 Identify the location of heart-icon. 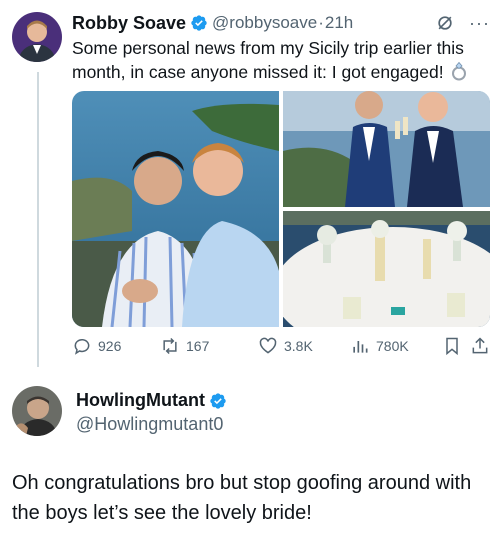
(268, 345).